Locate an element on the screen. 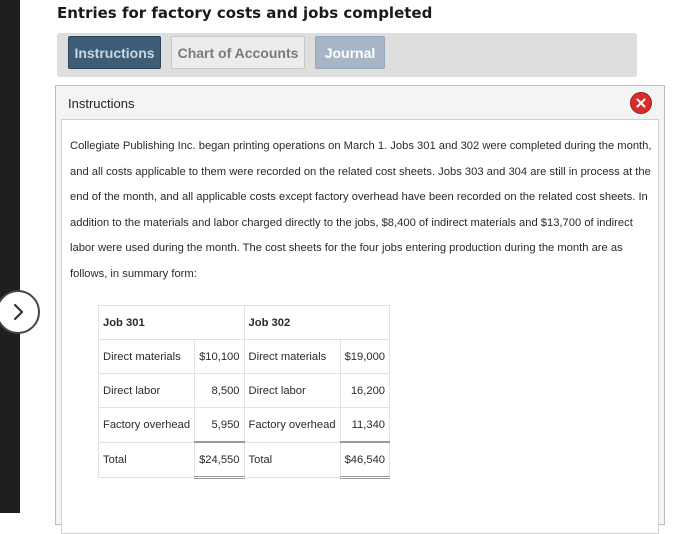  table-header-row: Job 301 Job 302 is located at coordinates (244, 322).